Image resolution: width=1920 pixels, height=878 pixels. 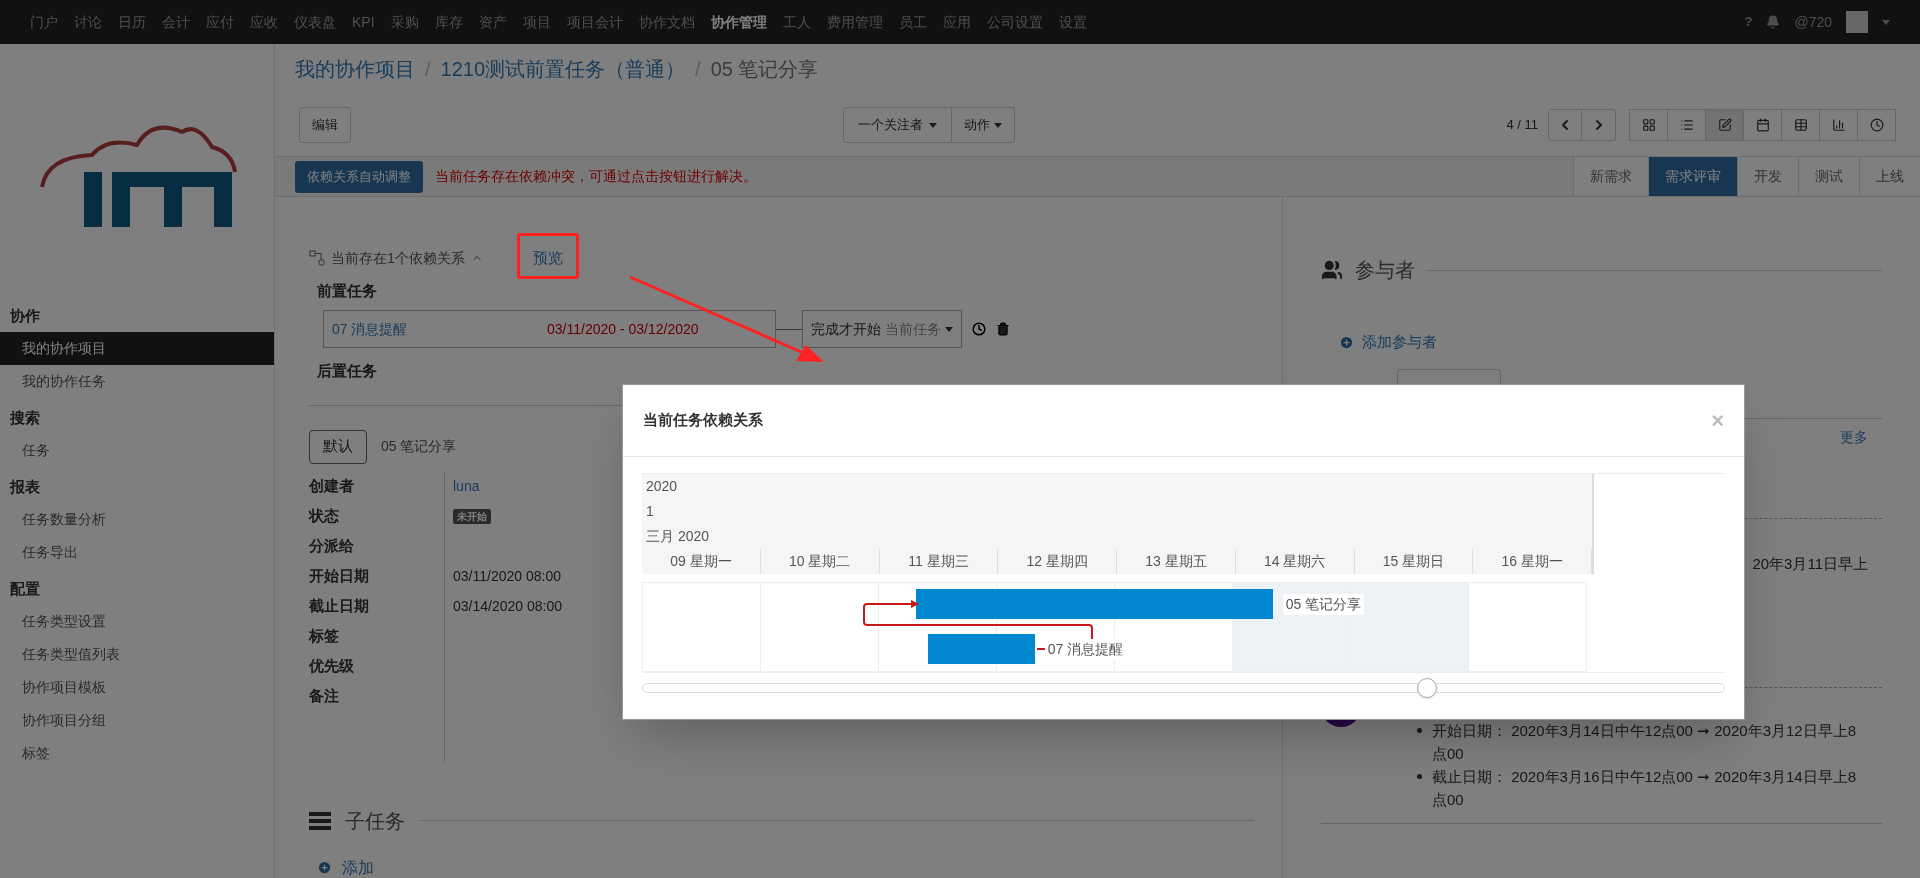 I want to click on nav-link: 工人, so click(x=796, y=22).